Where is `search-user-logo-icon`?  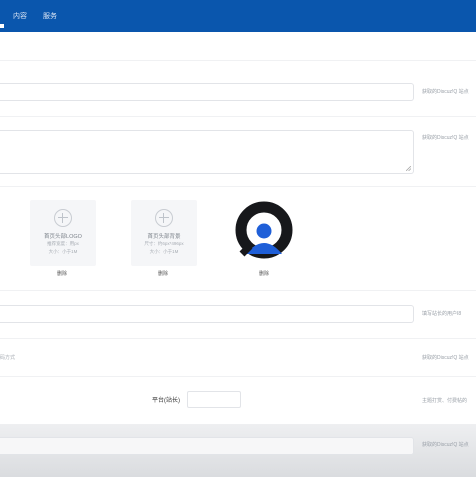 search-user-logo-icon is located at coordinates (264, 230).